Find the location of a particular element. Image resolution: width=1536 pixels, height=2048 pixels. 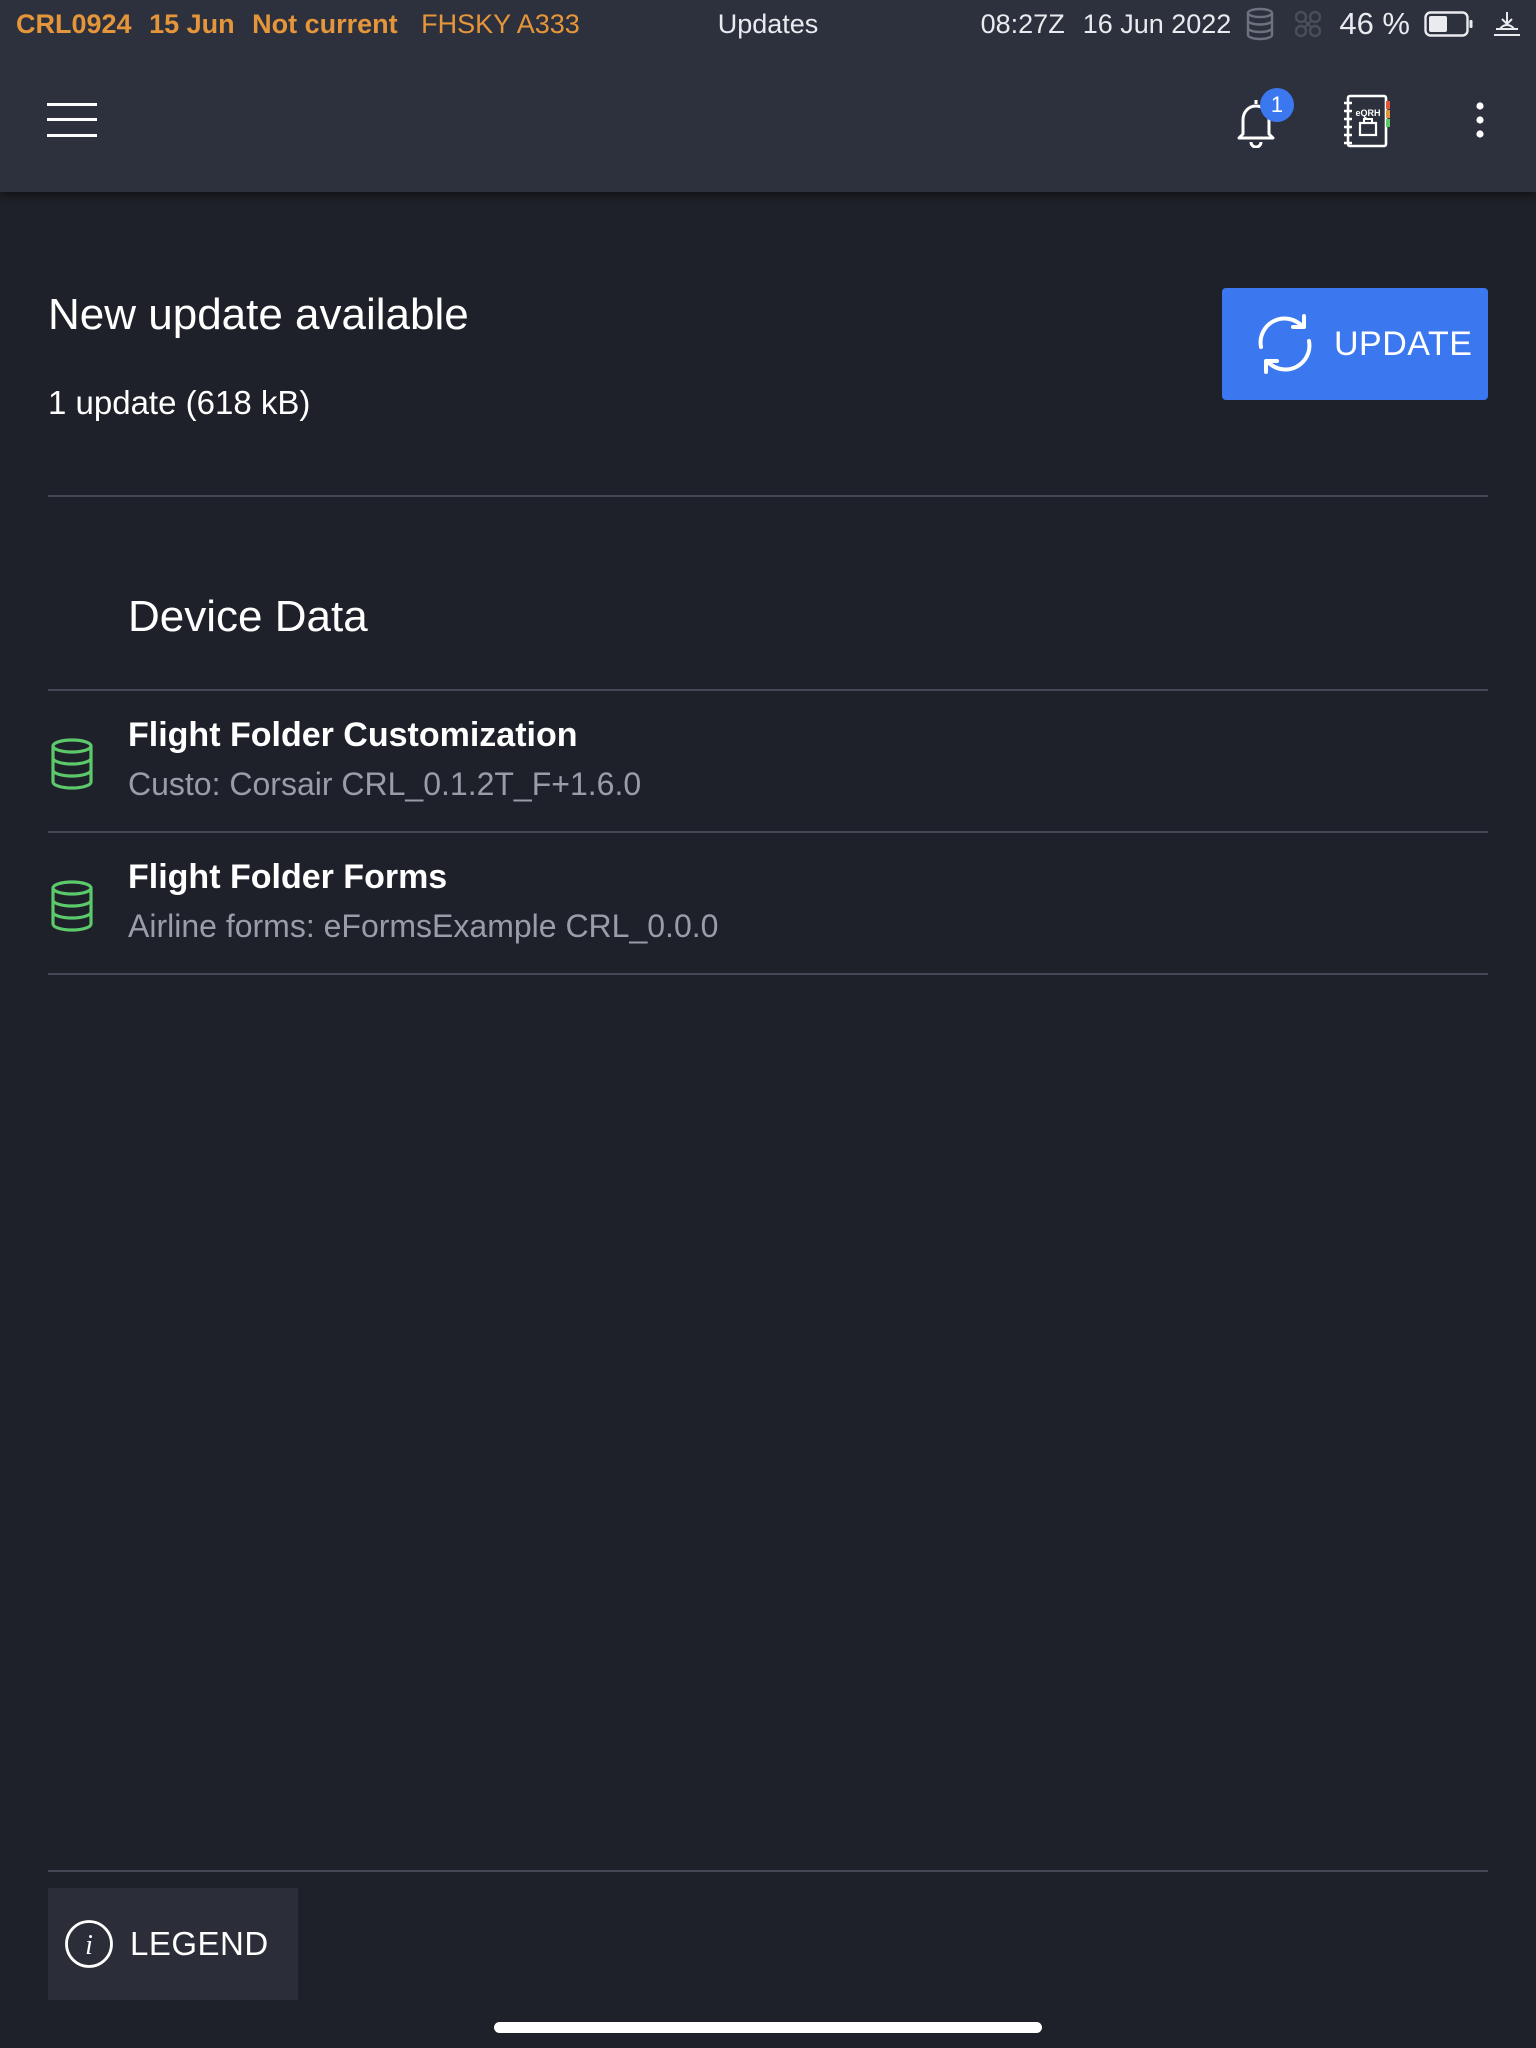

more-options-button is located at coordinates (1480, 120).